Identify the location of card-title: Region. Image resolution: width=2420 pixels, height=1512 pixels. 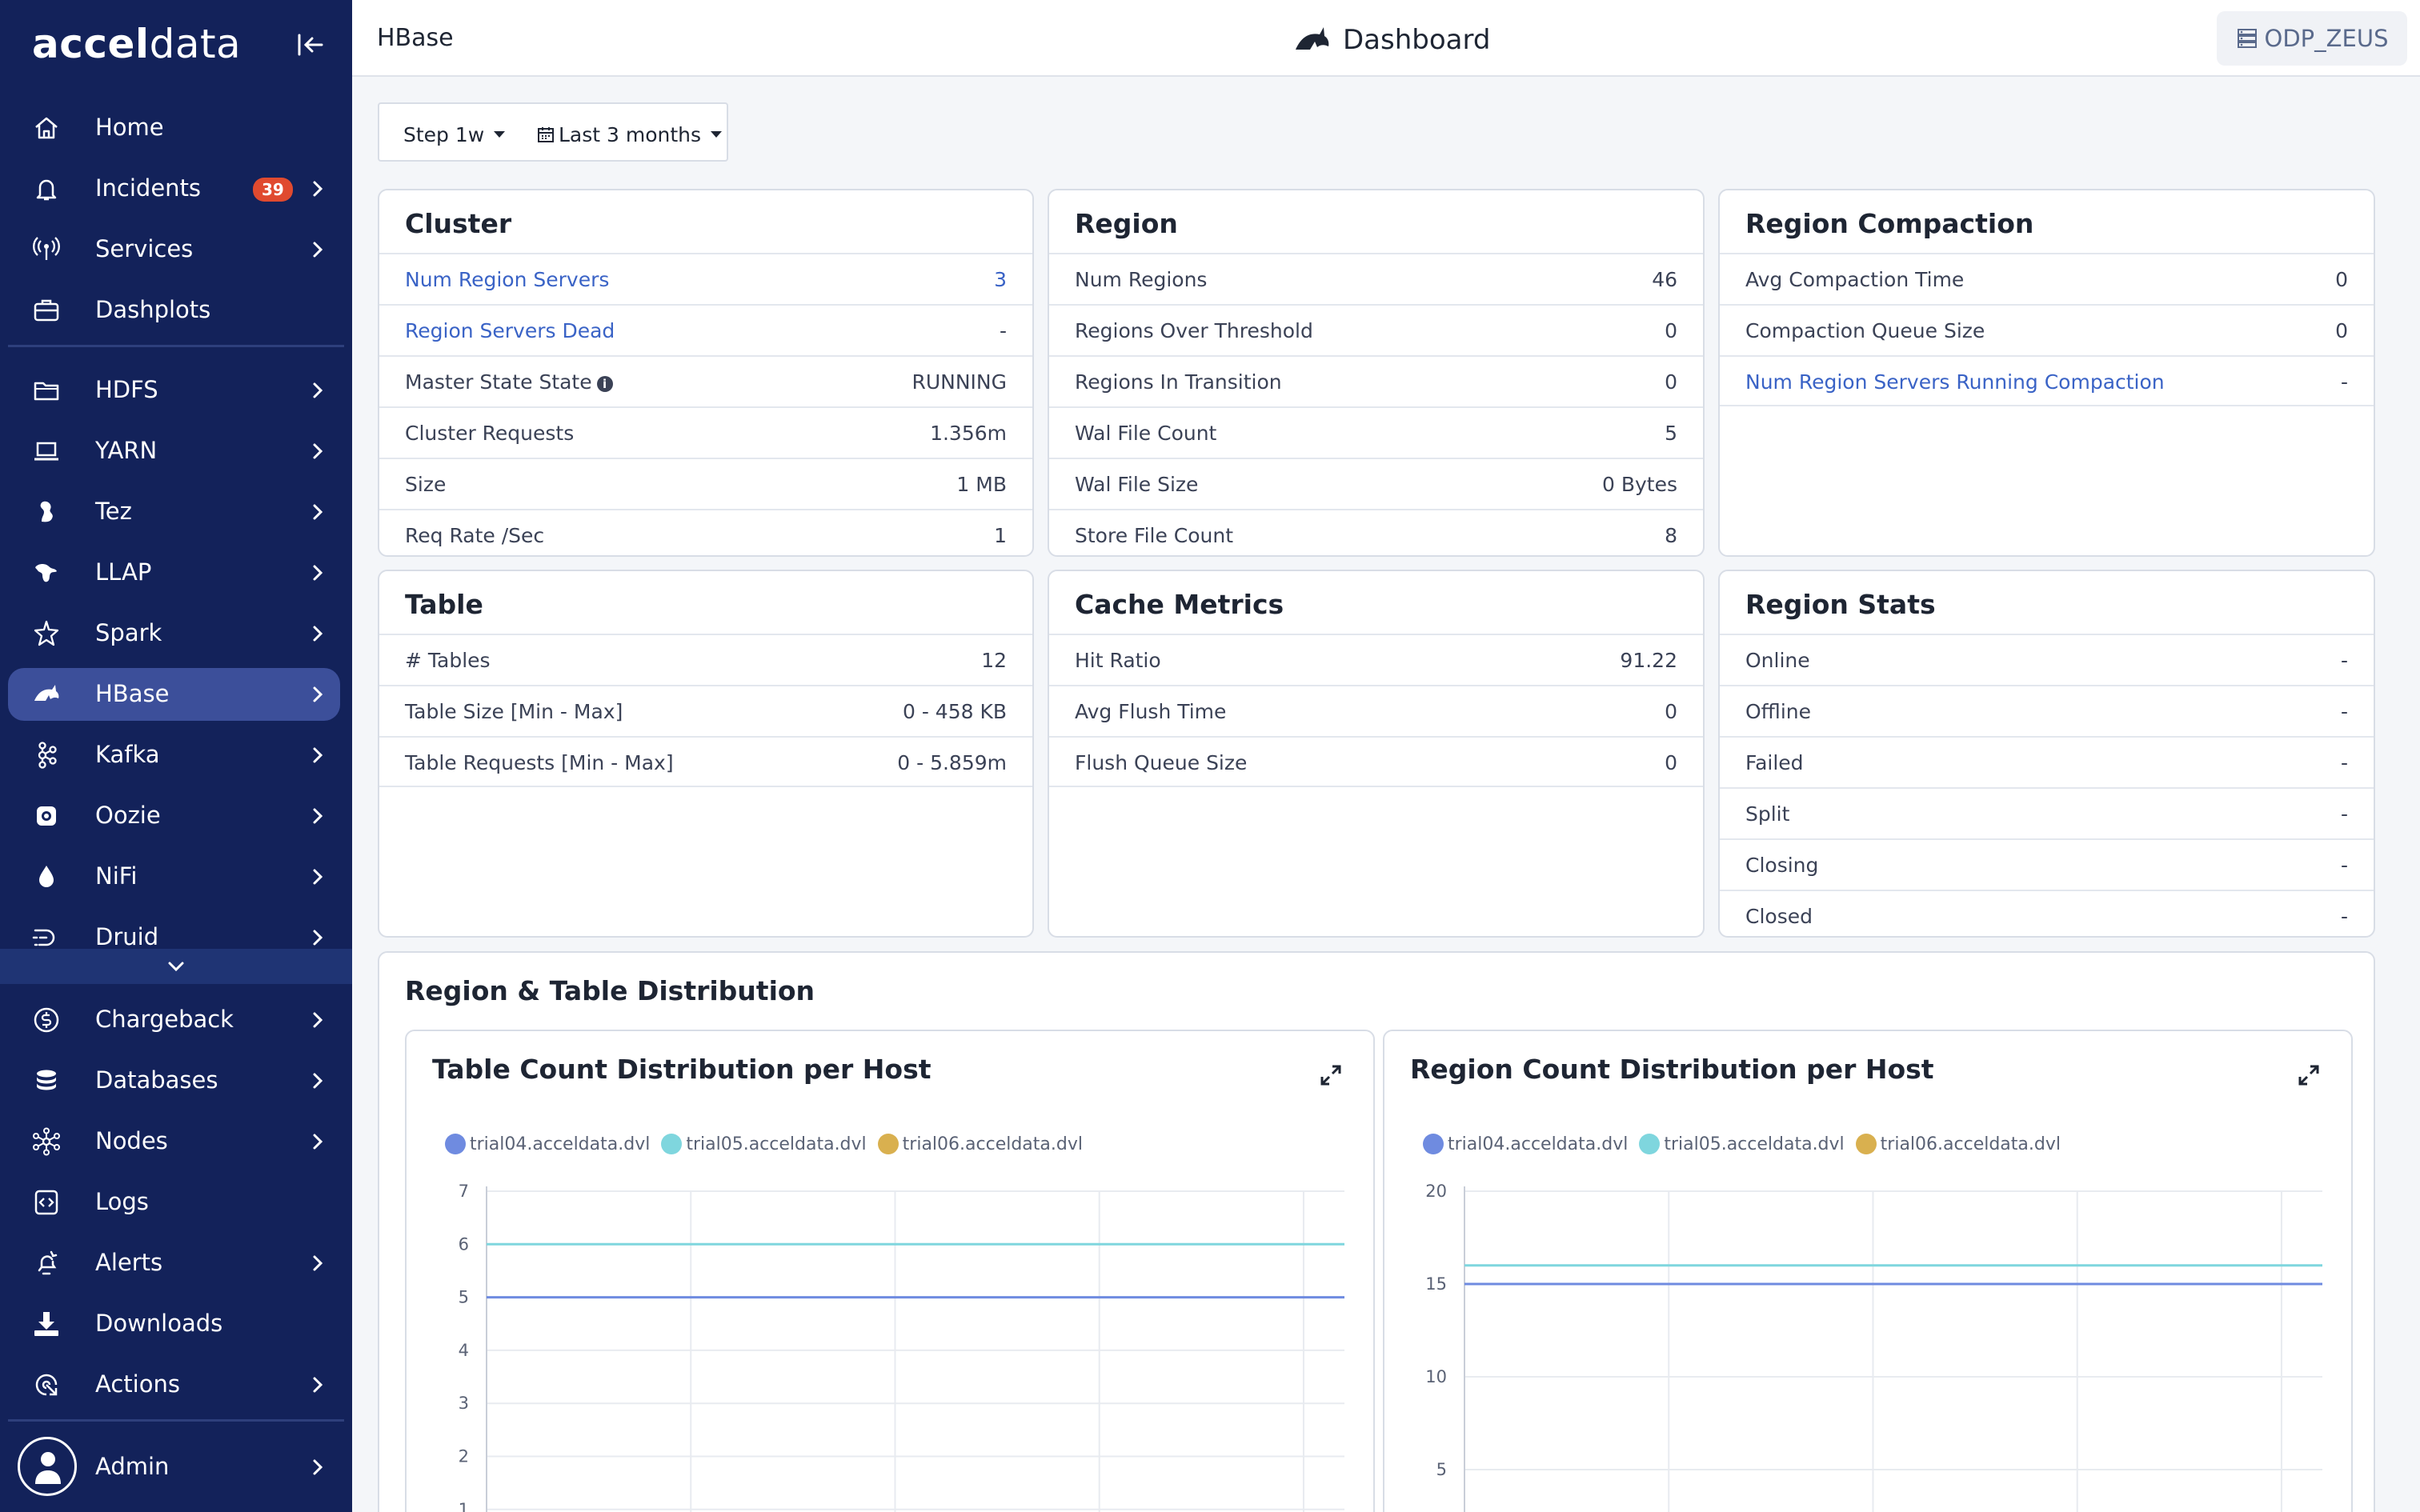
(1126, 223).